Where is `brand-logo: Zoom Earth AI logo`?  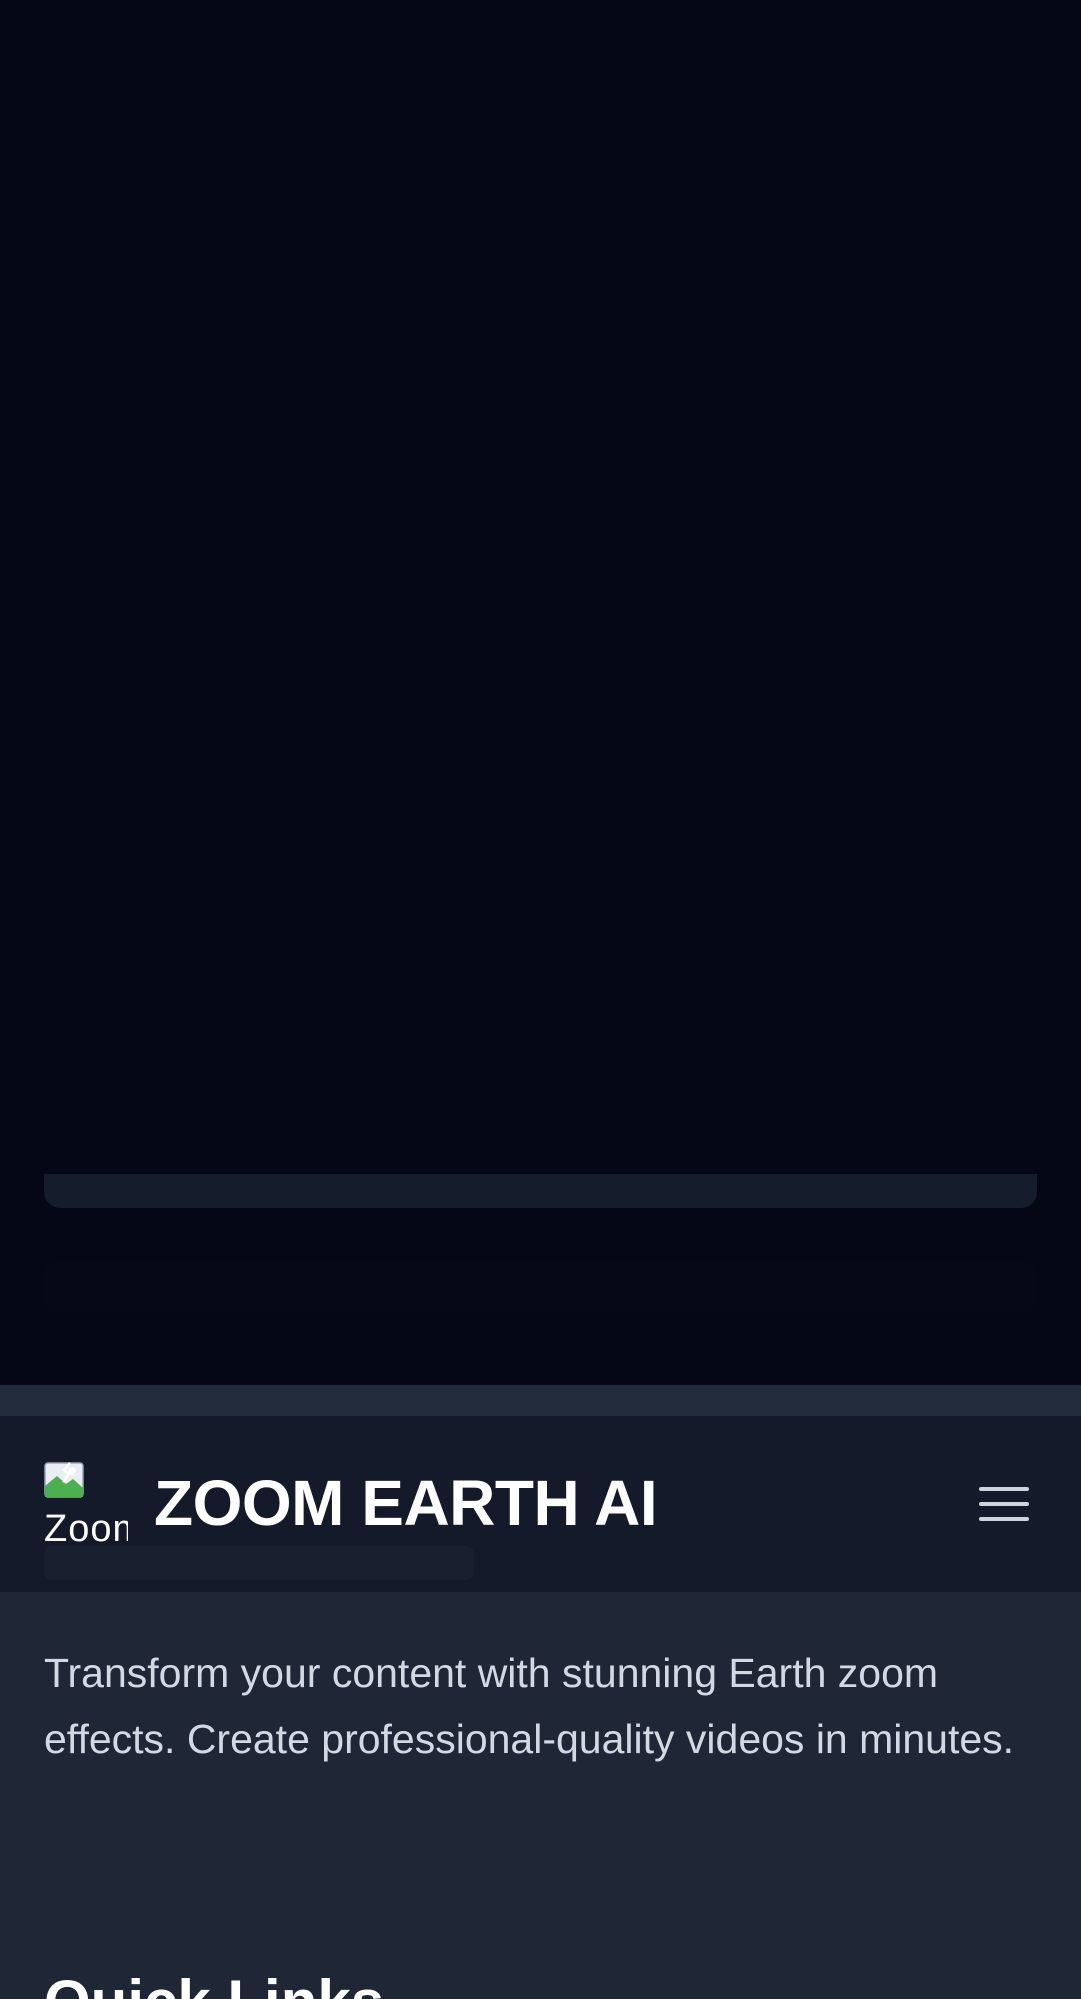 brand-logo: Zoom Earth AI logo is located at coordinates (86, 1504).